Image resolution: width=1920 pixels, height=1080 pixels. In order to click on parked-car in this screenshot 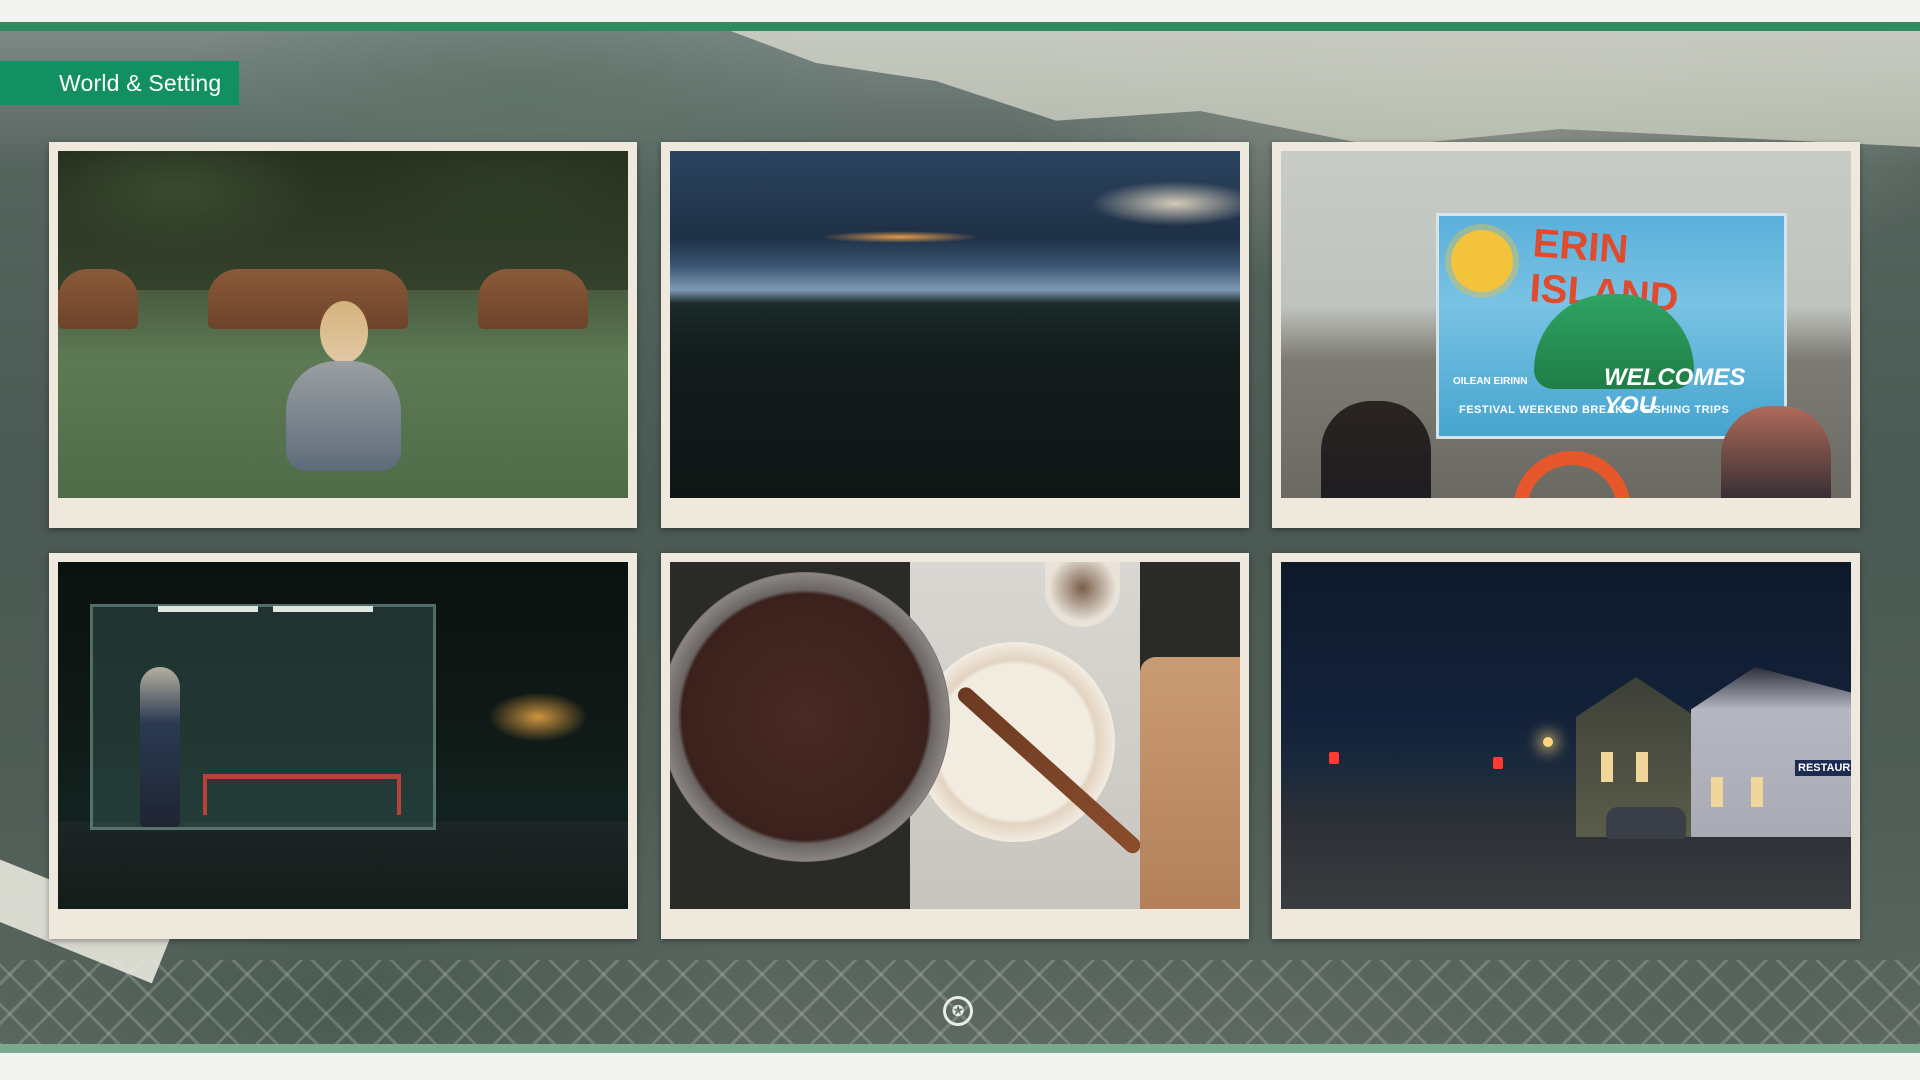, I will do `click(1646, 823)`.